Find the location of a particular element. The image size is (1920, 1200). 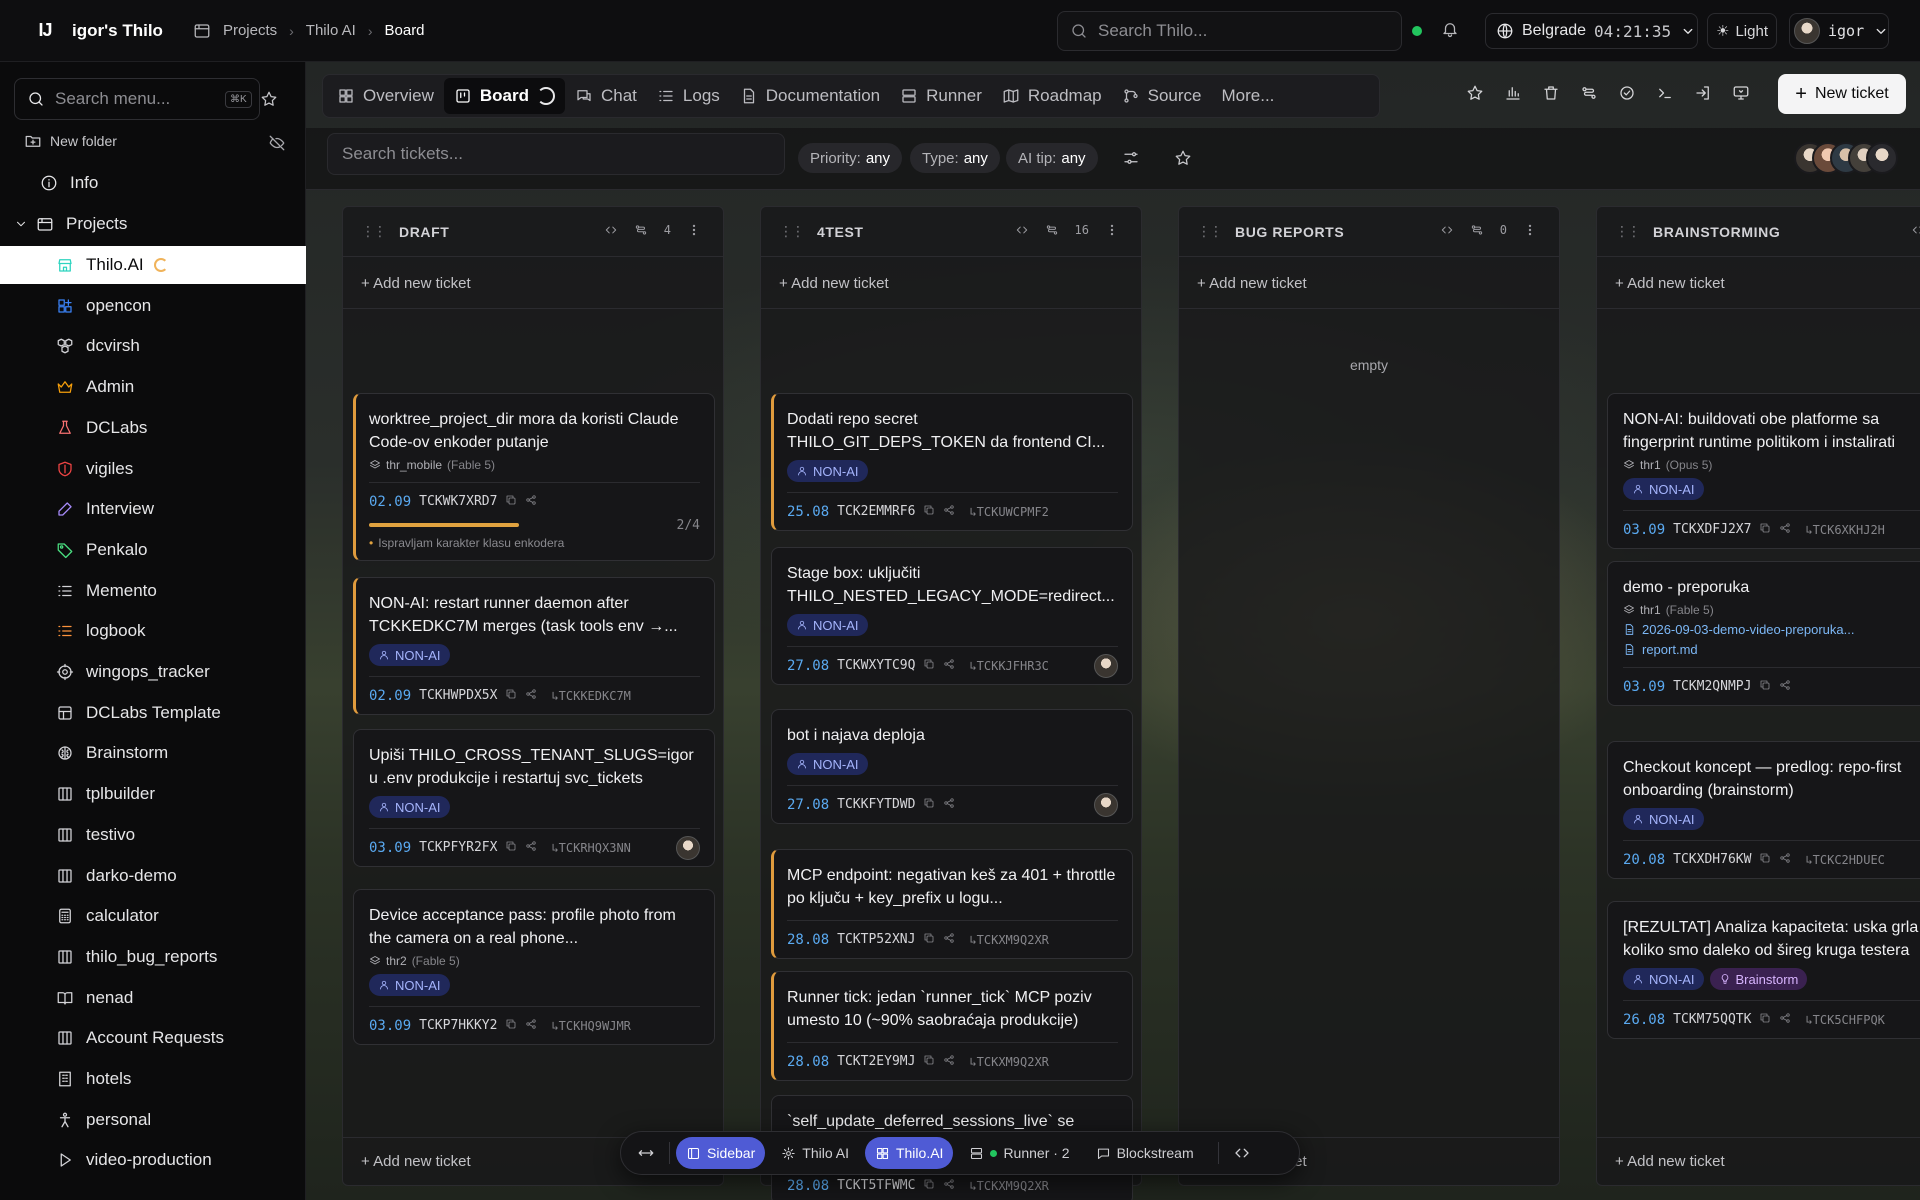

monitor-icon is located at coordinates (1741, 93).